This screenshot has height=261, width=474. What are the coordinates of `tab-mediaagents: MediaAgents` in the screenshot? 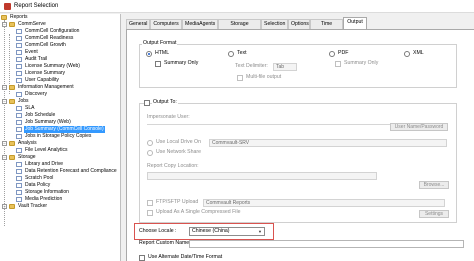 It's located at (200, 24).